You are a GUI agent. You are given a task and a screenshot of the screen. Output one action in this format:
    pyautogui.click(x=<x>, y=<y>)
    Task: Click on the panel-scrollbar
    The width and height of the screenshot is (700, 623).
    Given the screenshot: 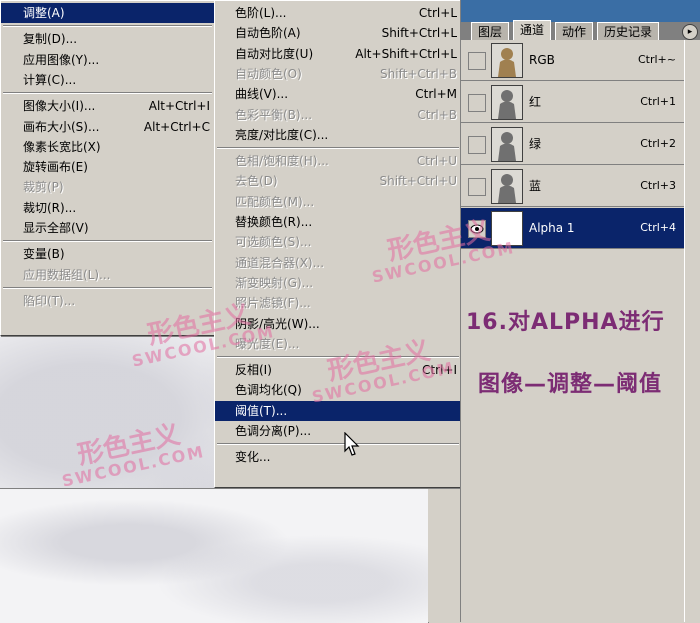 What is the action you would take?
    pyautogui.click(x=692, y=331)
    